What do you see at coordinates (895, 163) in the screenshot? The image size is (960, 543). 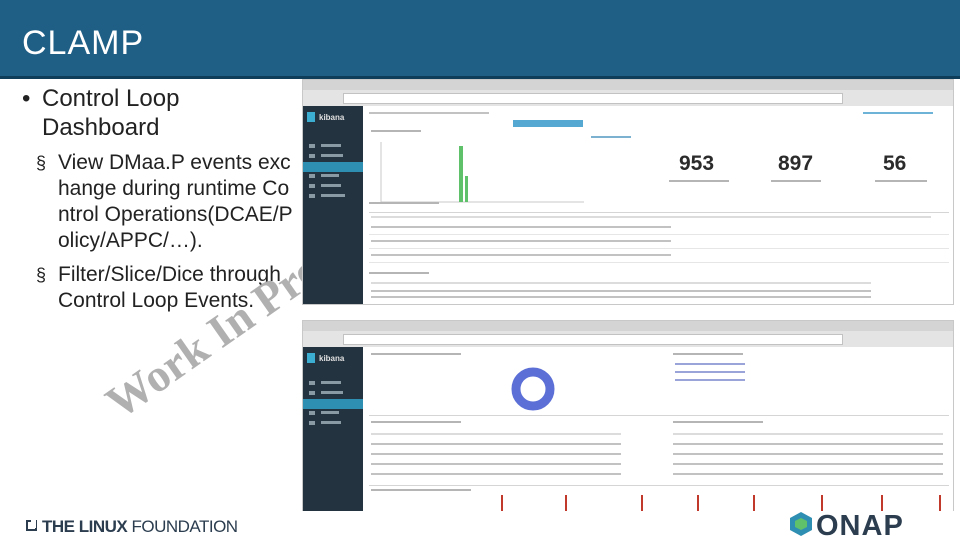 I see `stat-value: 56` at bounding box center [895, 163].